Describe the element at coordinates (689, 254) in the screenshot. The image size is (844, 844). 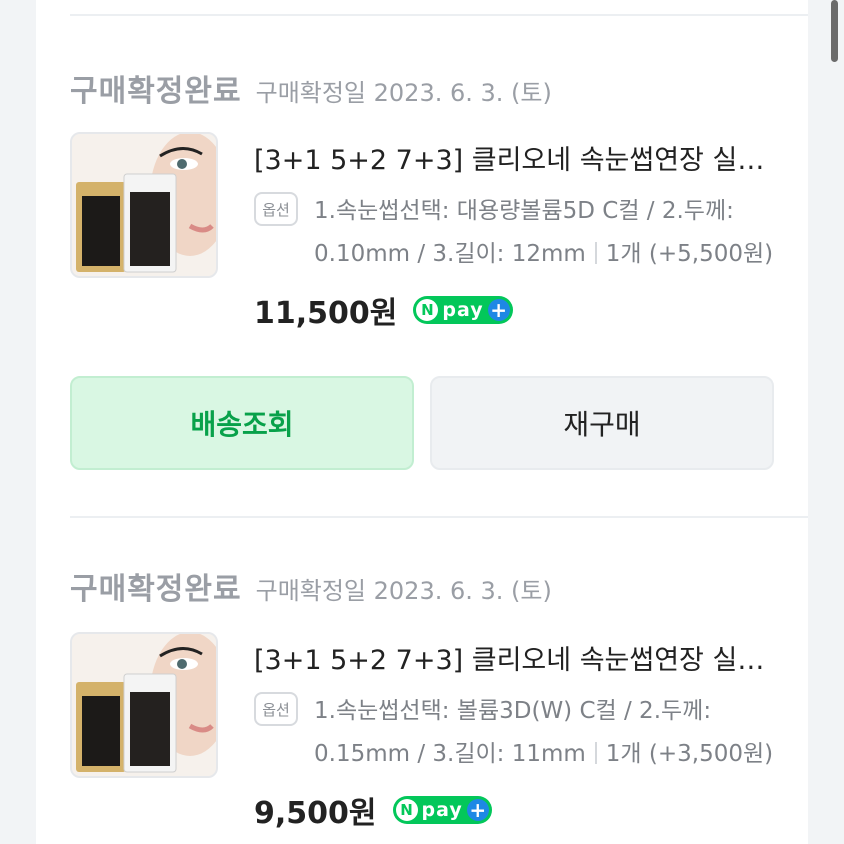
I see `option-quantity: 1개 (+5,500원)` at that location.